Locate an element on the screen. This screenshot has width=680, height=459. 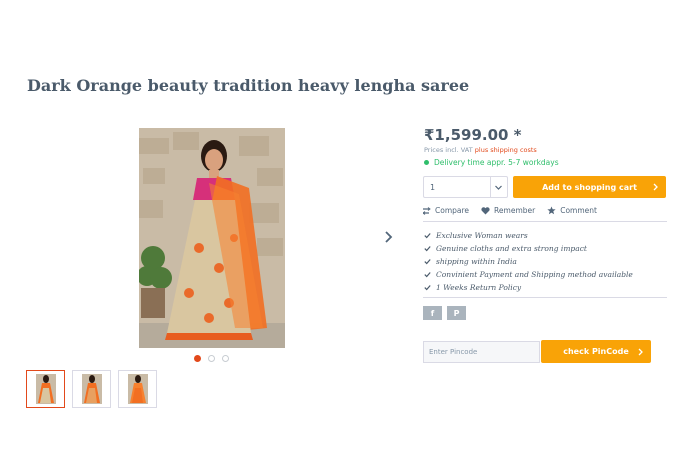
quantity-select: 1 is located at coordinates (465, 187).